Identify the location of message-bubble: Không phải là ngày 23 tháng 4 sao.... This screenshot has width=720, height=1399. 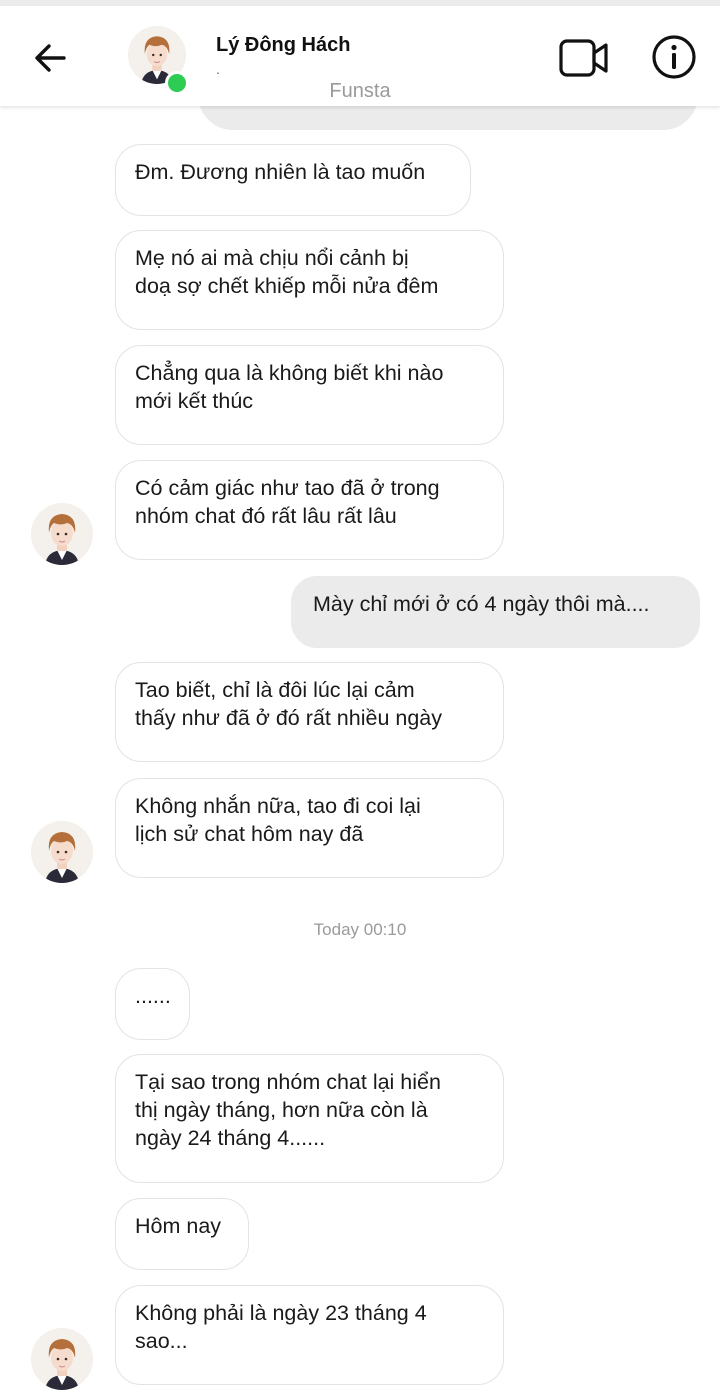
(309, 1335).